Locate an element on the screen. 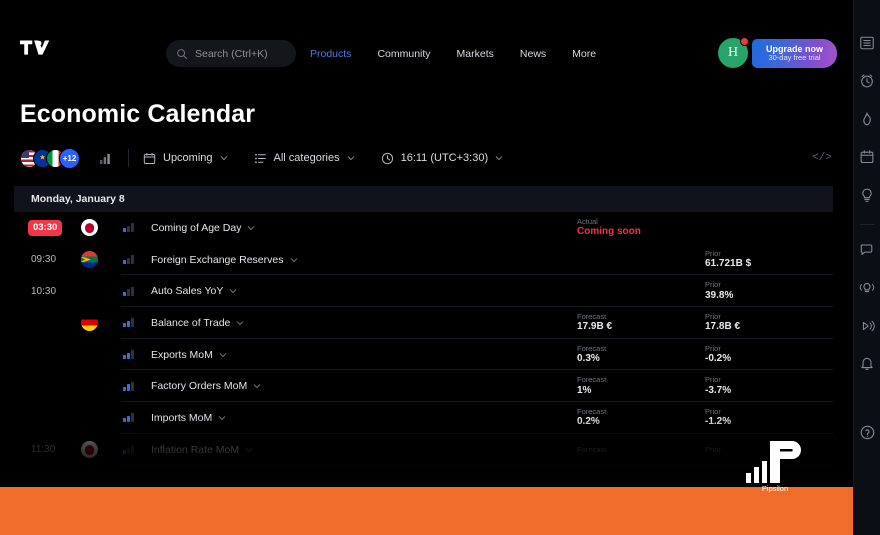  event-prior: Prior 17.8B € is located at coordinates (769, 323).